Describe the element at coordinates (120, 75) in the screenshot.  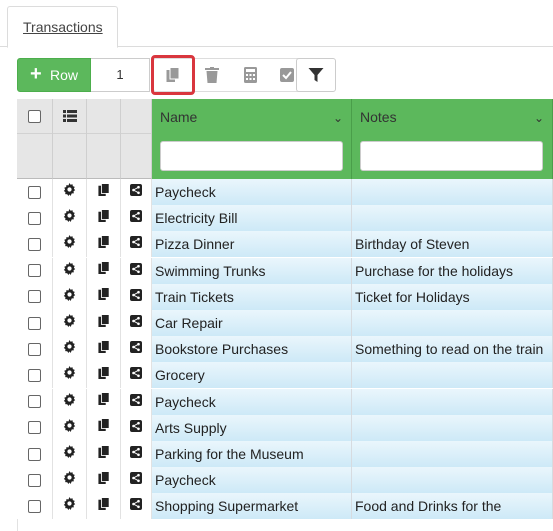
I see `row-count-input: 1` at that location.